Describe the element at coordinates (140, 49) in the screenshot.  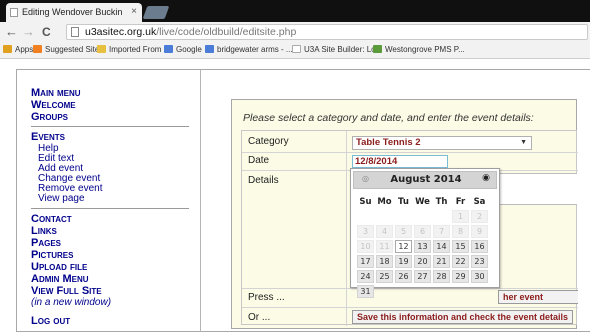
I see `bookmark-label: Imported From IE` at that location.